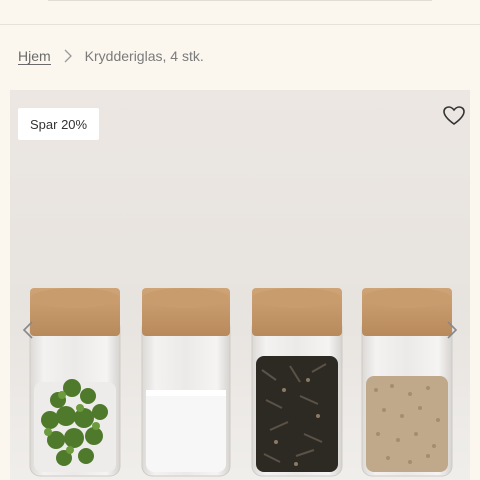  Describe the element at coordinates (75, 382) in the screenshot. I see `jar-herbs` at that location.